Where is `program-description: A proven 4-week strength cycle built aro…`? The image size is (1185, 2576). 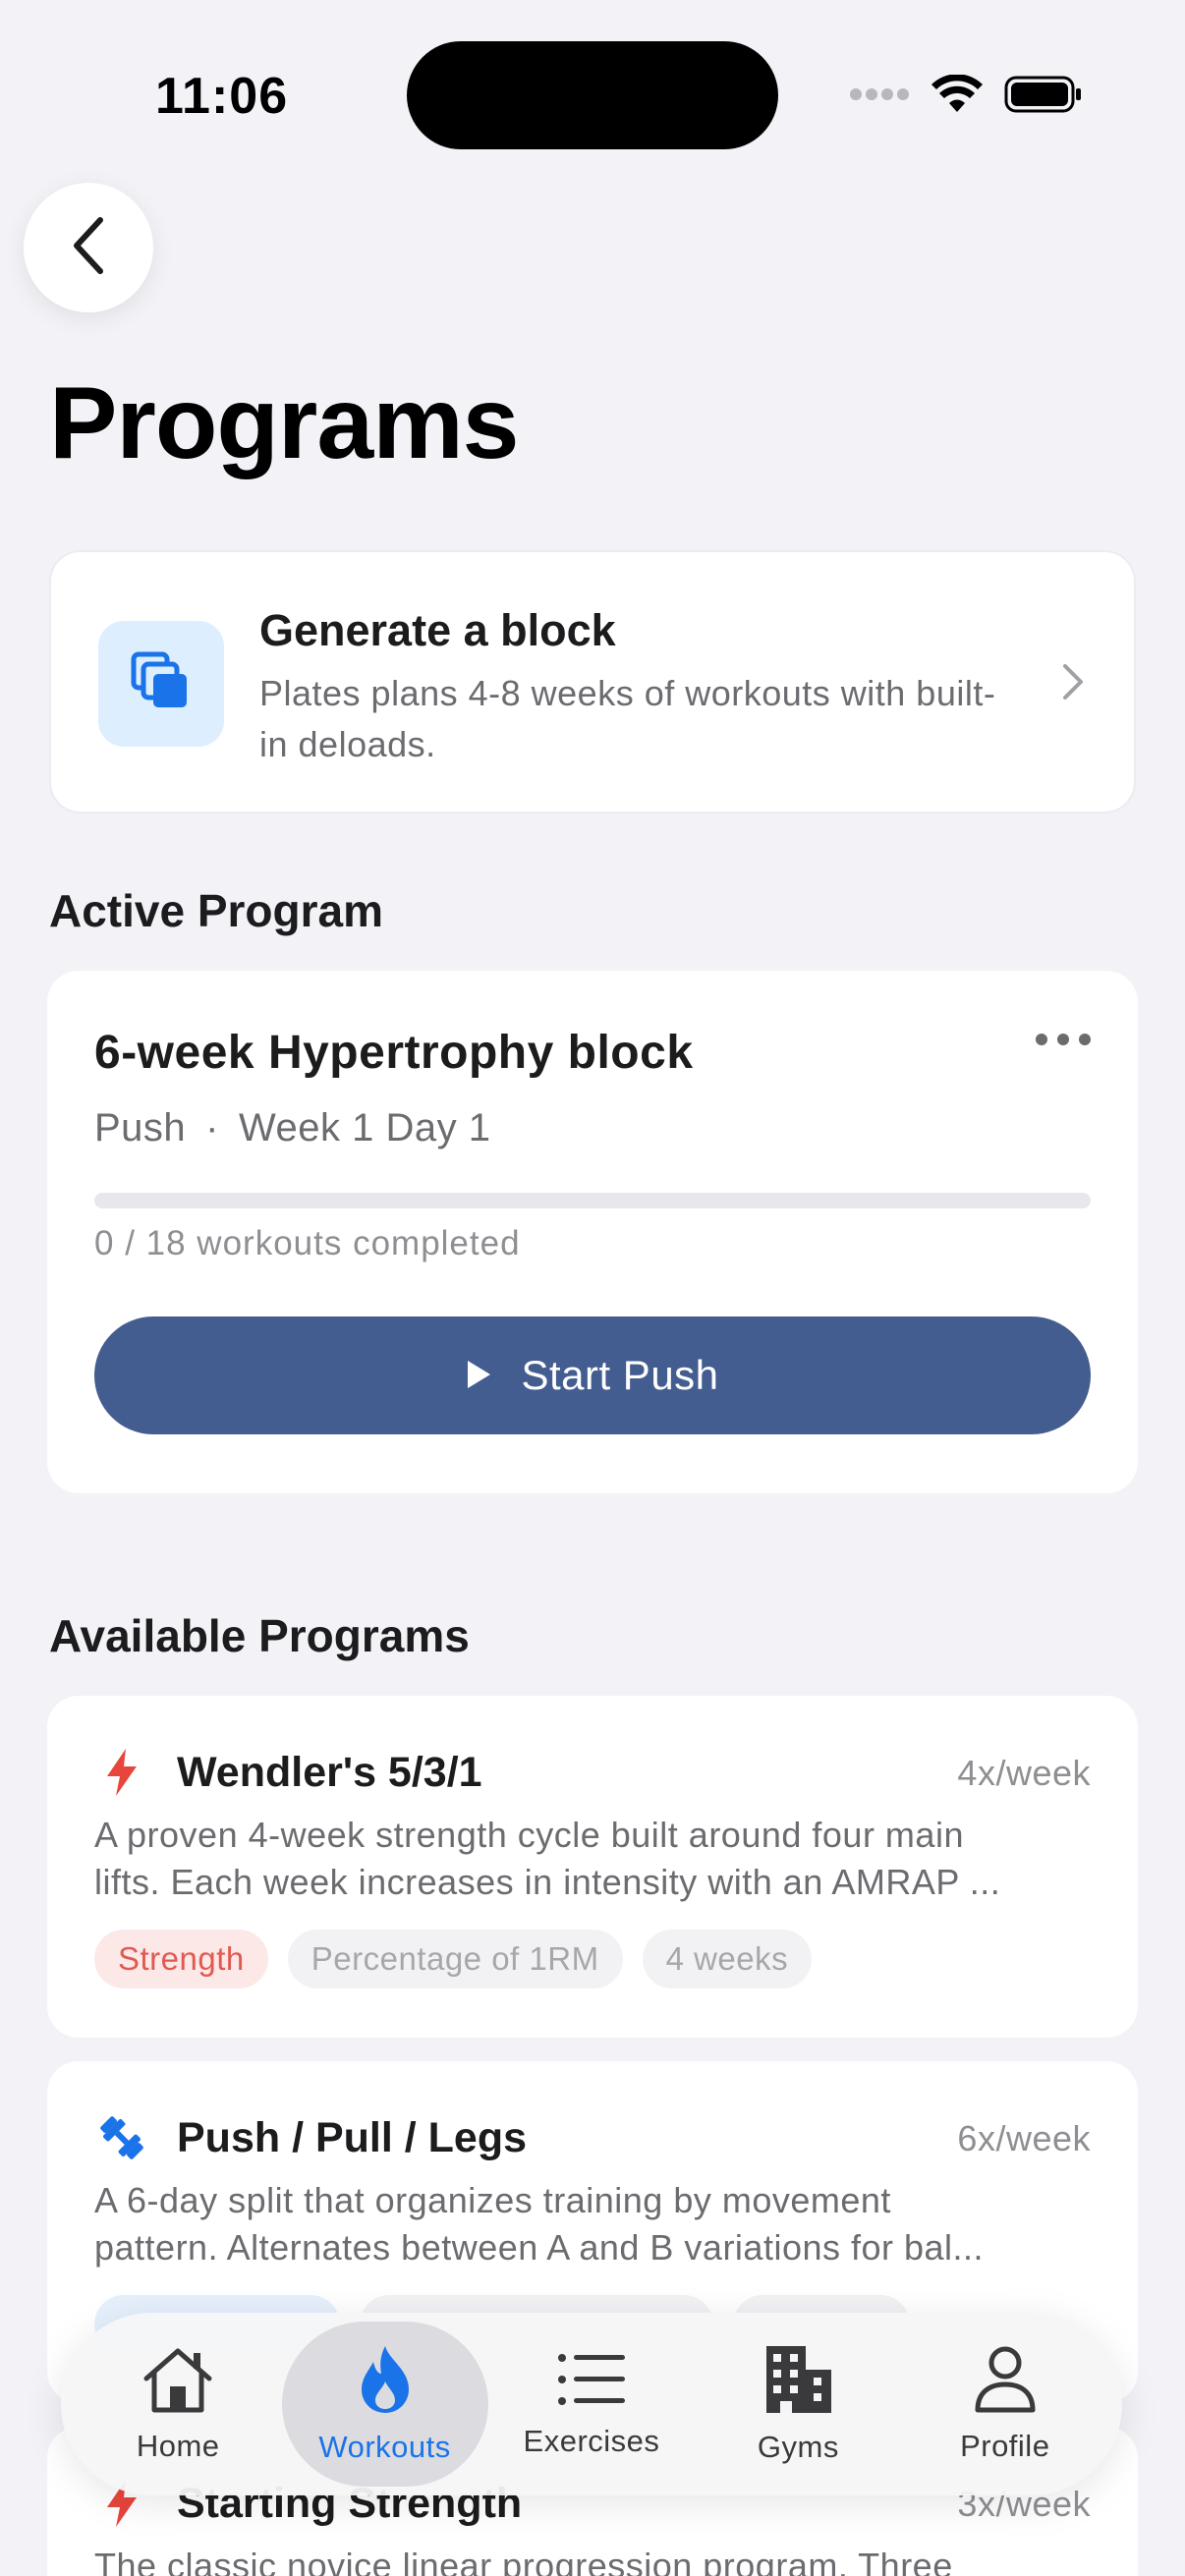
program-description: A proven 4-week strength cycle built aro… is located at coordinates (596, 1859).